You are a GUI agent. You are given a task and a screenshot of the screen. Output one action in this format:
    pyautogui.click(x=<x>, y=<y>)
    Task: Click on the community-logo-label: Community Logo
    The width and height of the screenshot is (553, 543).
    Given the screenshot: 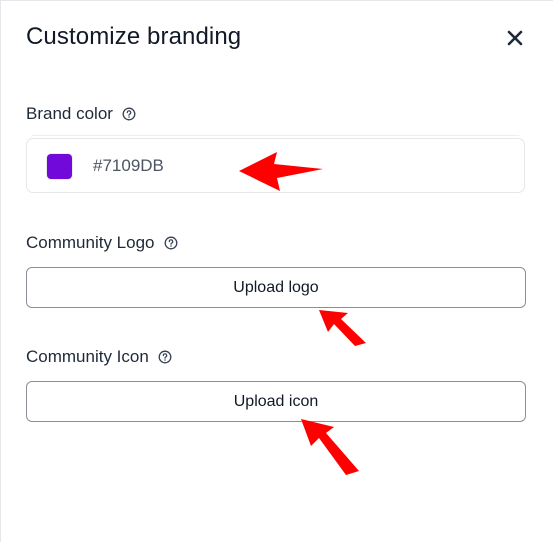 What is the action you would take?
    pyautogui.click(x=90, y=242)
    